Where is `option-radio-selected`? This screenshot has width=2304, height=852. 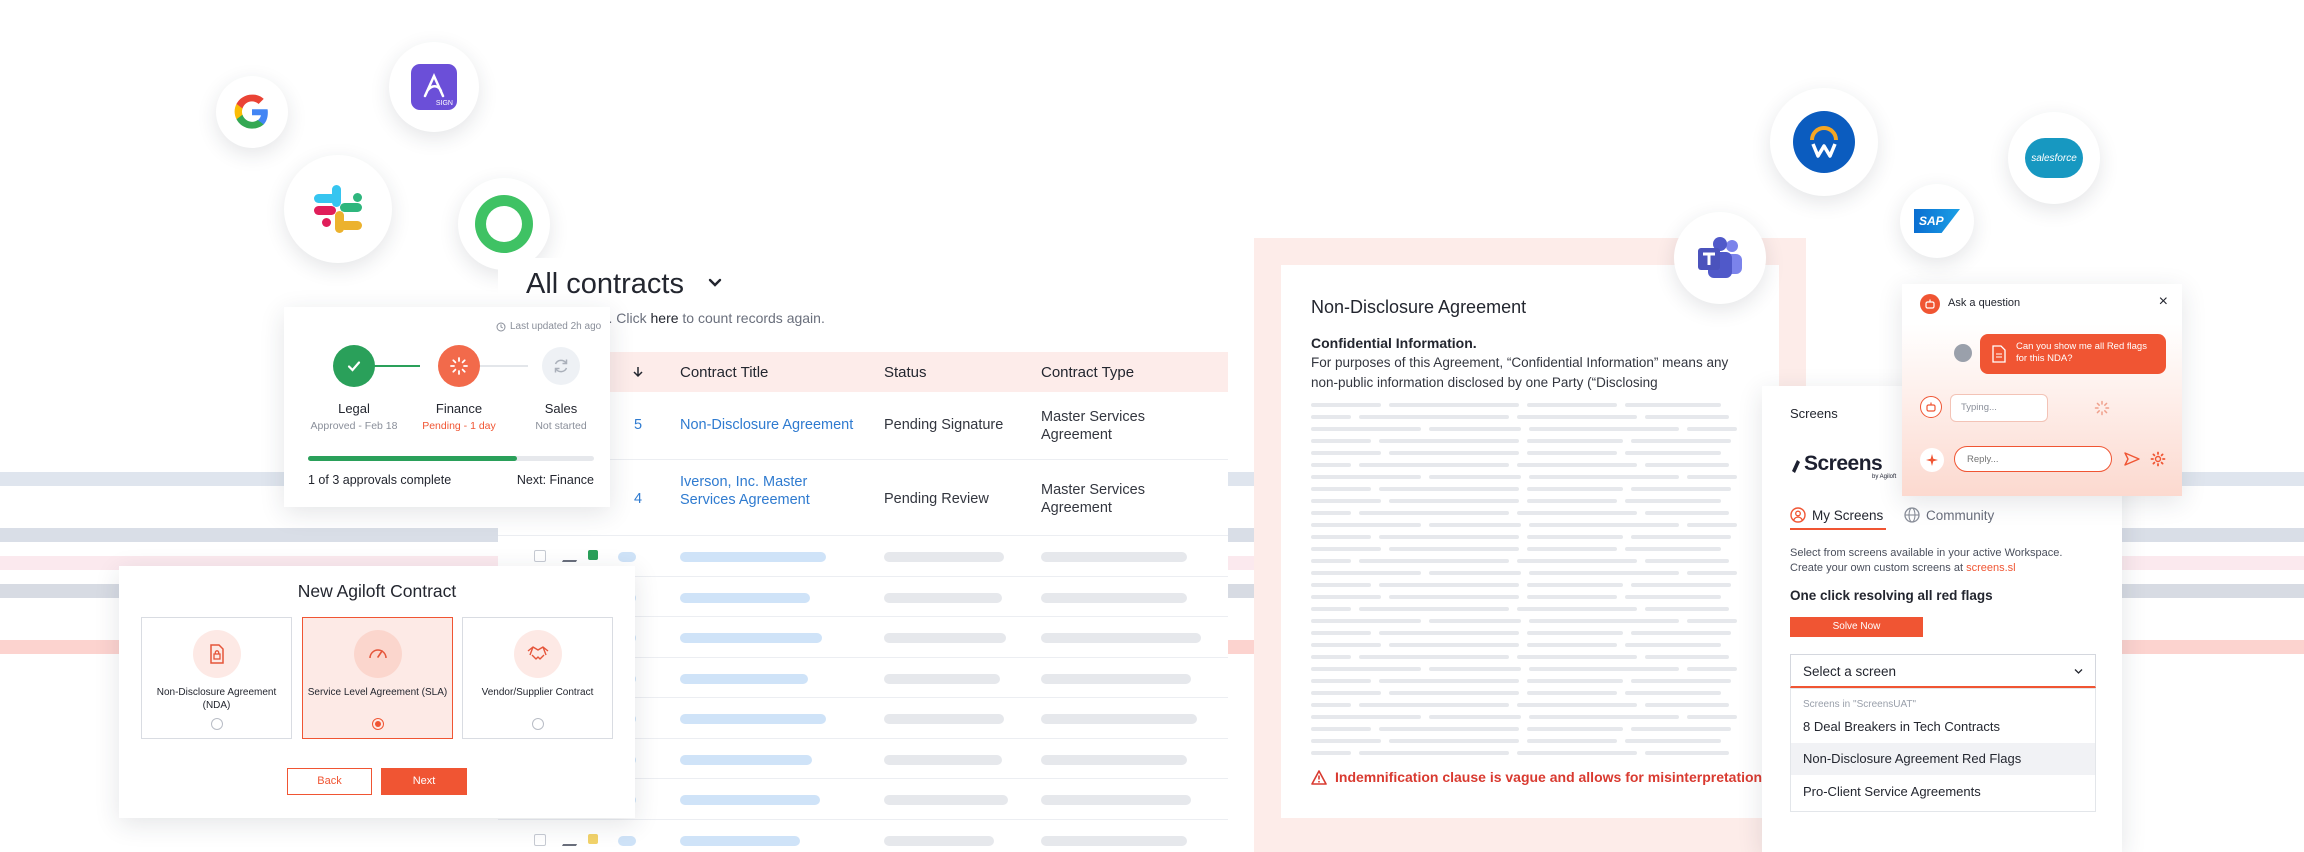 option-radio-selected is located at coordinates (377, 724).